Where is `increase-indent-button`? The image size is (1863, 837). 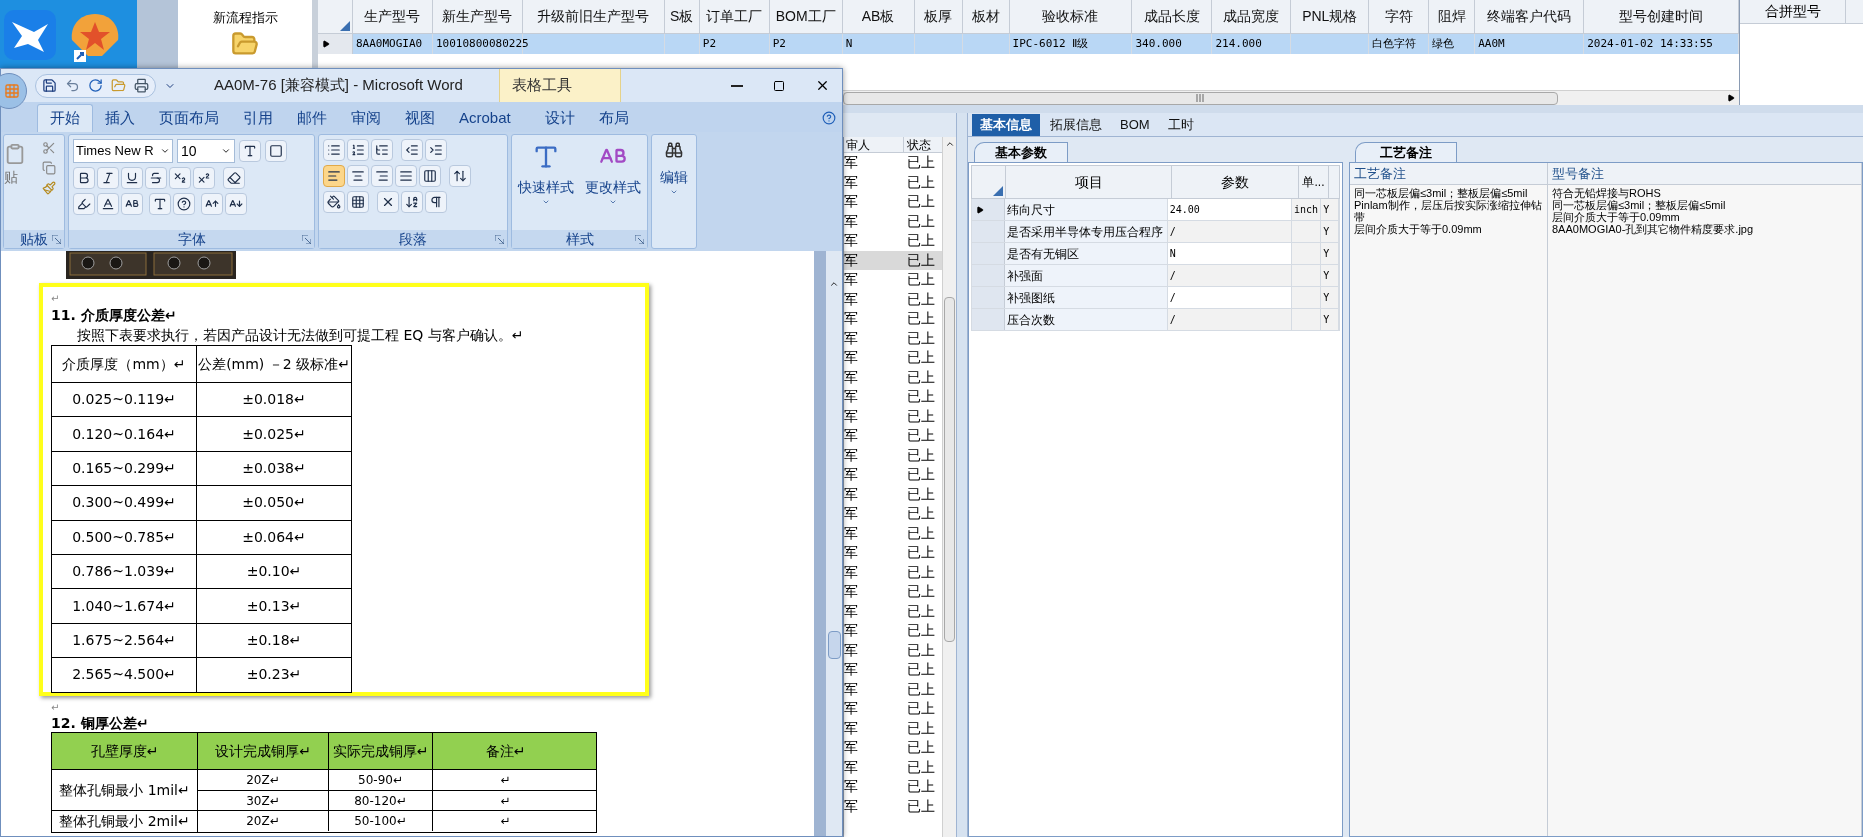 increase-indent-button is located at coordinates (436, 150).